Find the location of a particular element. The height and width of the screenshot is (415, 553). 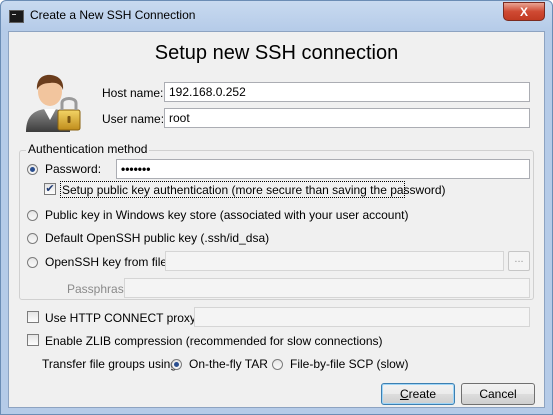

auth-method-legend: Authentication method is located at coordinates (88, 149).